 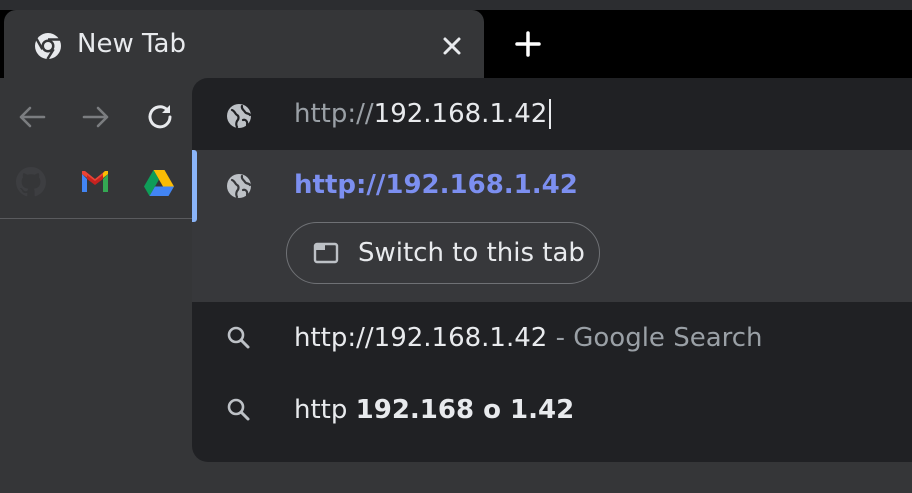 I want to click on suggestion-suffix: - Google Search, so click(x=655, y=338).